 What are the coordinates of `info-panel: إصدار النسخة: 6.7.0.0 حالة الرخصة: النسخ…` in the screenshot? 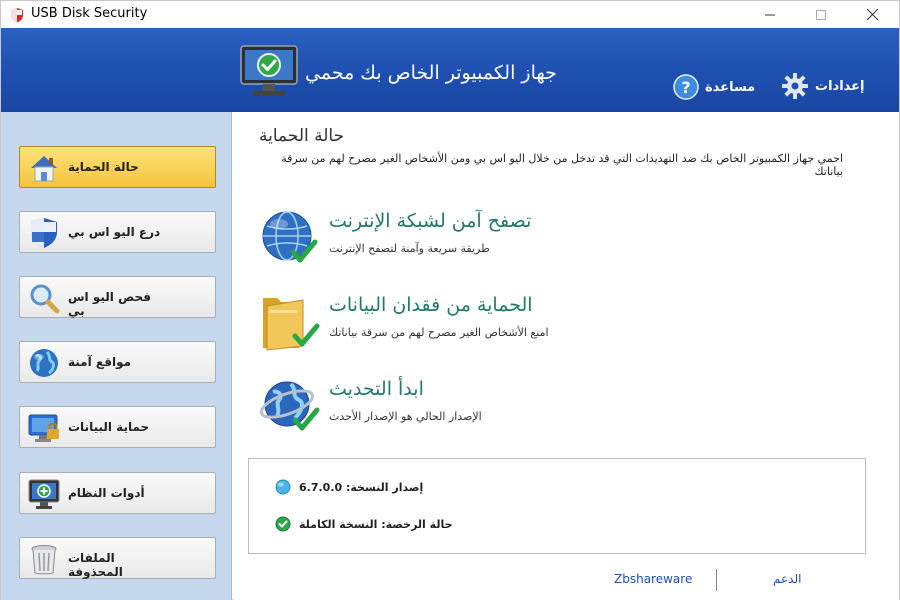 It's located at (557, 506).